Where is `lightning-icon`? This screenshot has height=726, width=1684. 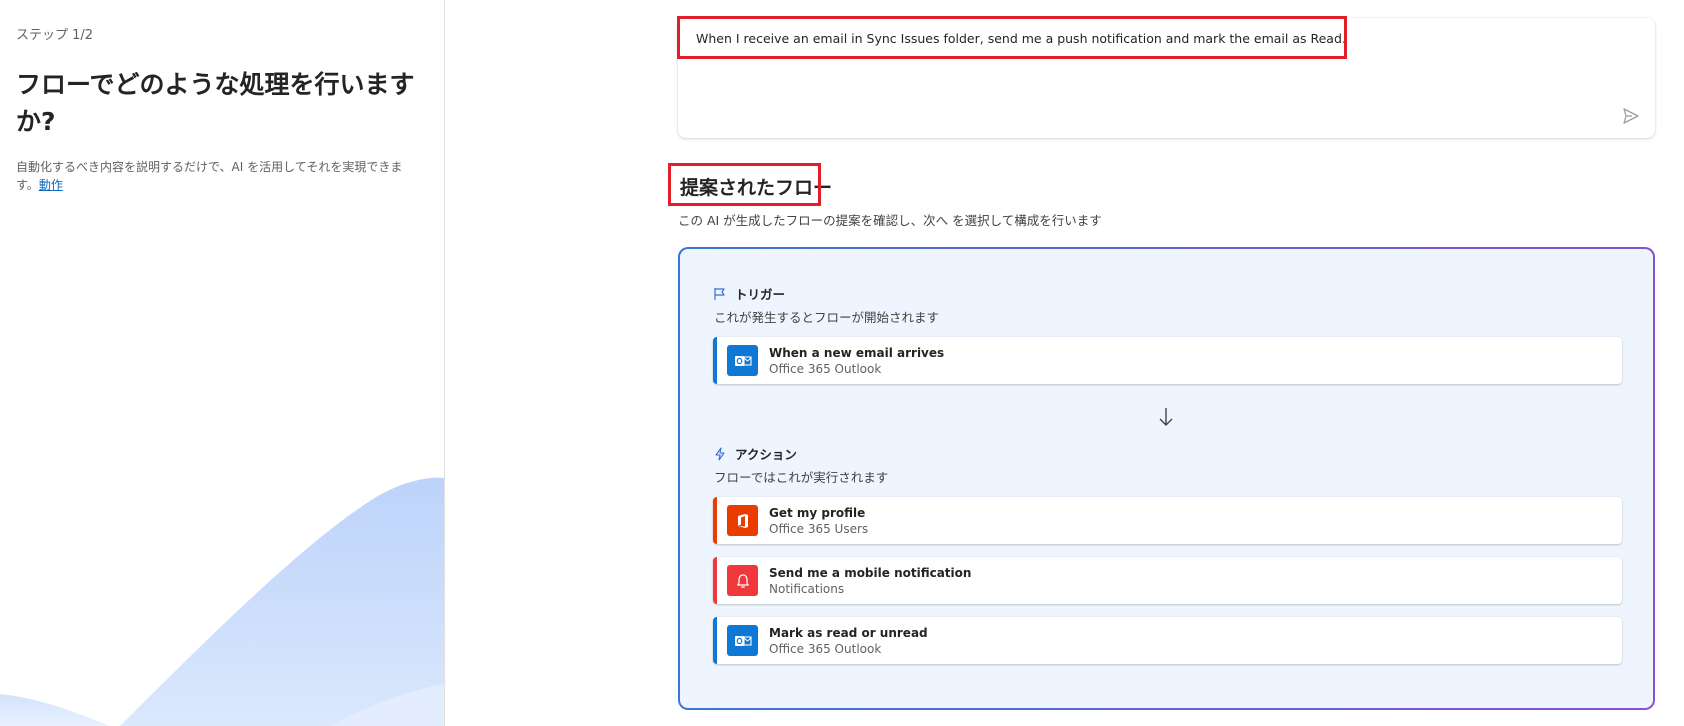
lightning-icon is located at coordinates (720, 453).